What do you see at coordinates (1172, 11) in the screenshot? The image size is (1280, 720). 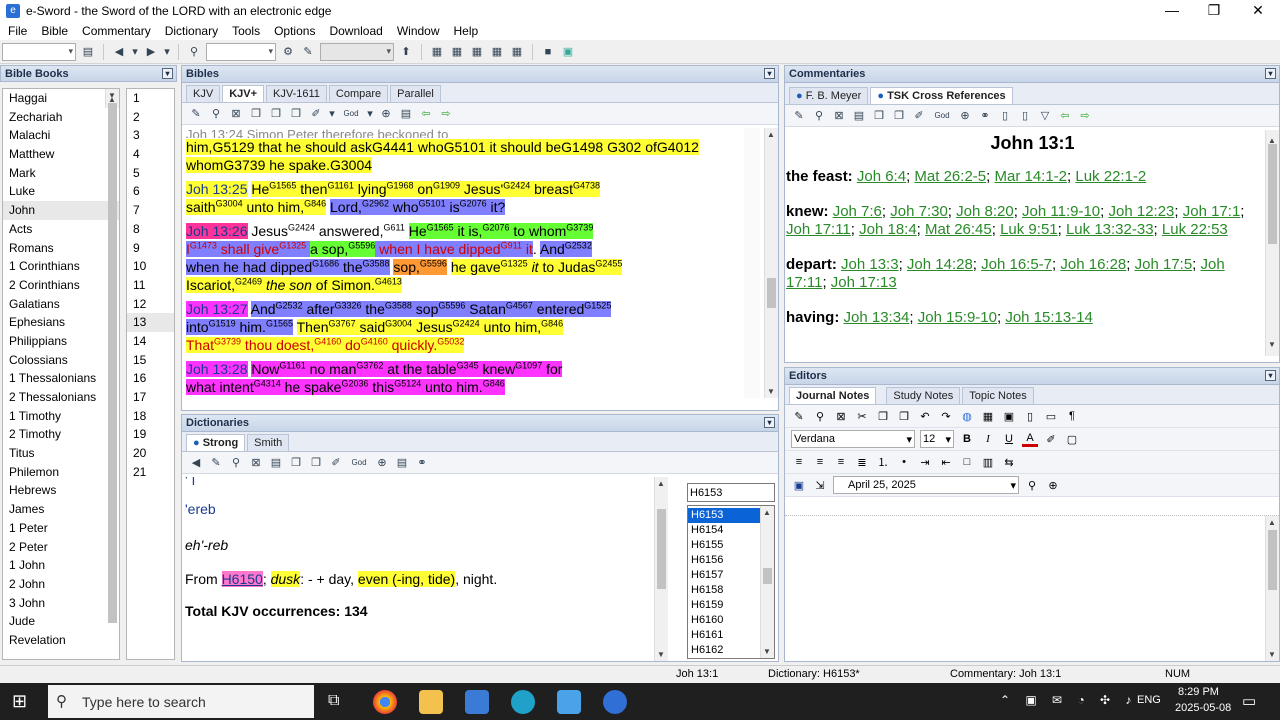 I see `minimize-button: —` at bounding box center [1172, 11].